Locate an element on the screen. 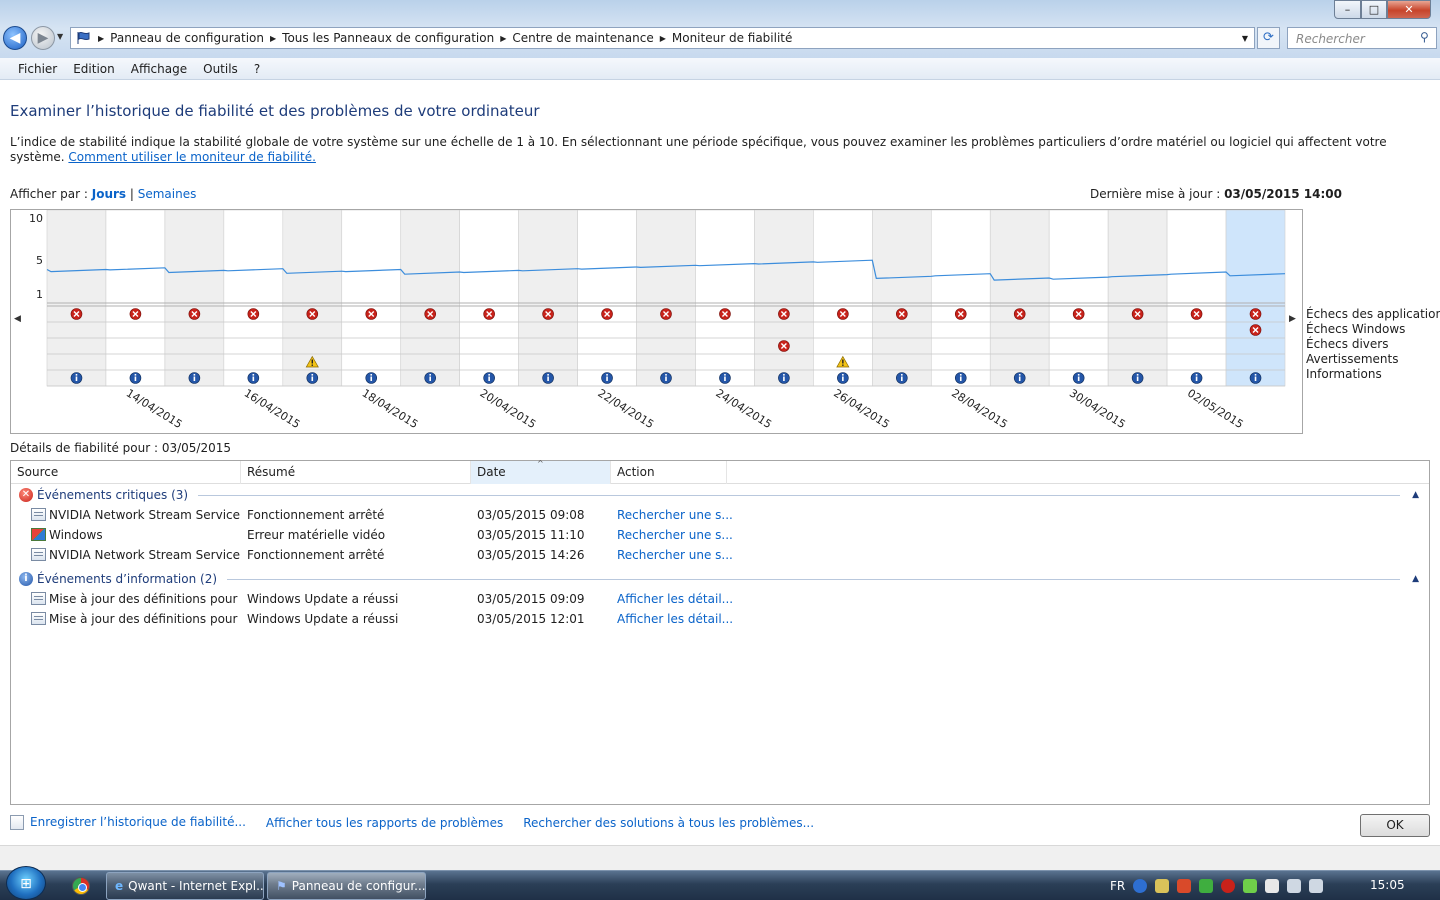 The image size is (1440, 900). legend-windows-failures: Échecs Windows is located at coordinates (1356, 329).